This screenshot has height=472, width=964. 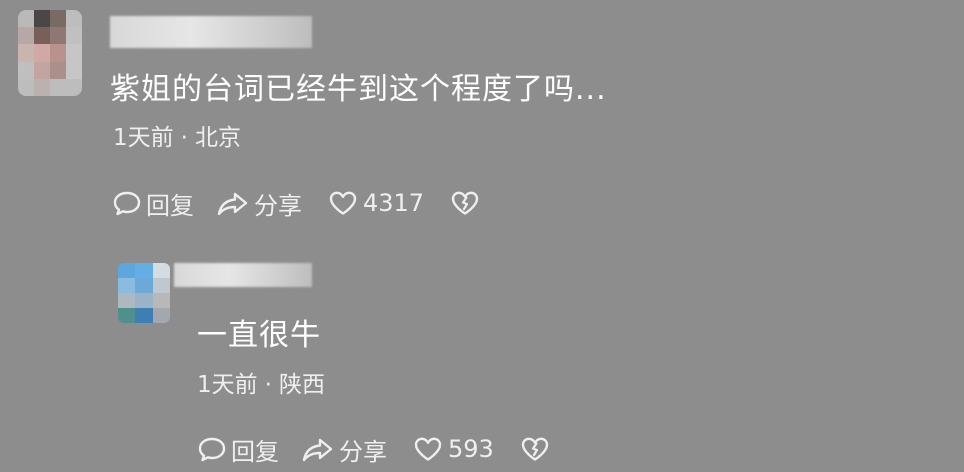 What do you see at coordinates (301, 385) in the screenshot?
I see `reply-location: 陕西` at bounding box center [301, 385].